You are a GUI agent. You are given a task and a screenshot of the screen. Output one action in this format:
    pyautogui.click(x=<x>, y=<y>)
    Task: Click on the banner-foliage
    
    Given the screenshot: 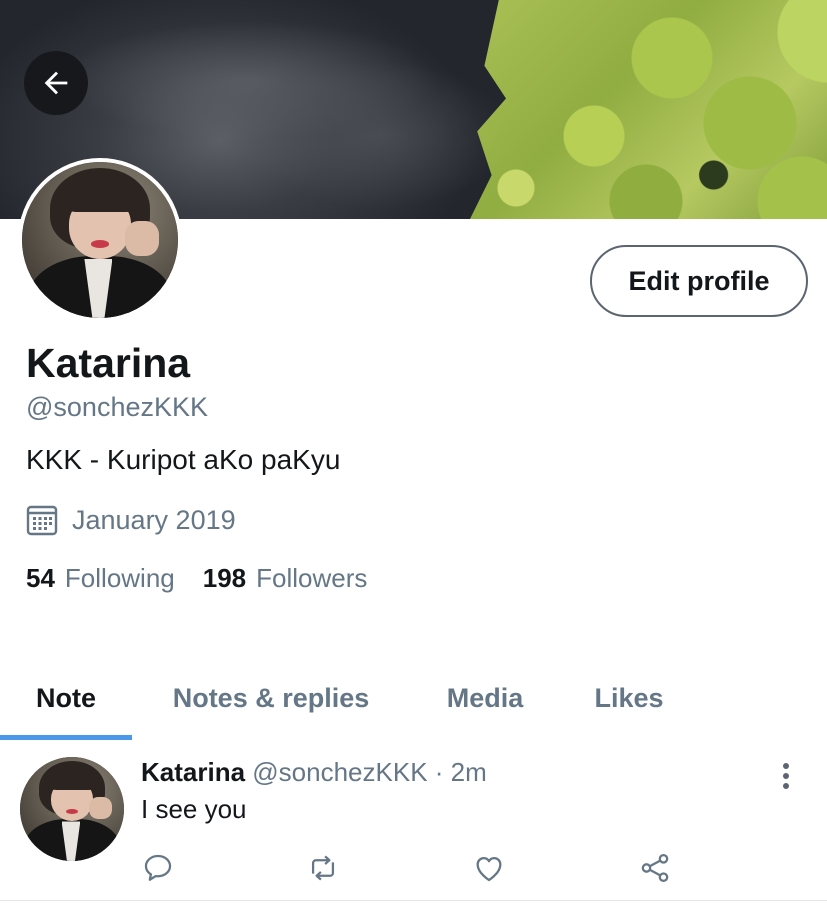 What is the action you would take?
    pyautogui.click(x=593, y=109)
    